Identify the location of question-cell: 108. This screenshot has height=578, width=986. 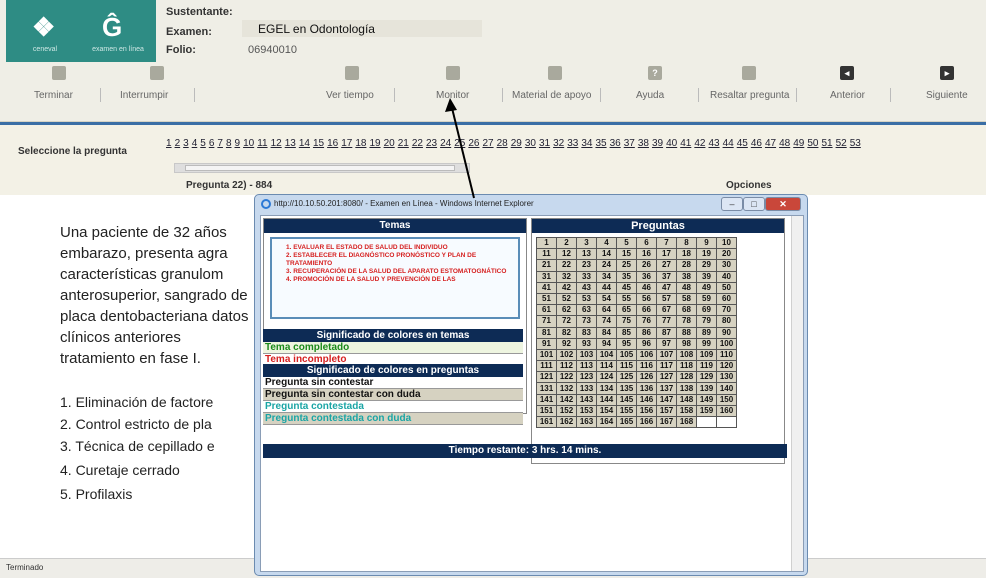
(686, 355).